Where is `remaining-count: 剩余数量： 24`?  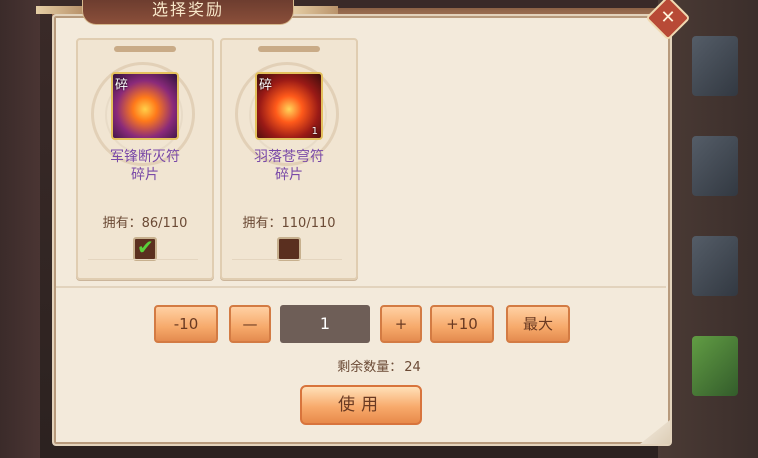 remaining-count: 剩余数量： 24 is located at coordinates (379, 365).